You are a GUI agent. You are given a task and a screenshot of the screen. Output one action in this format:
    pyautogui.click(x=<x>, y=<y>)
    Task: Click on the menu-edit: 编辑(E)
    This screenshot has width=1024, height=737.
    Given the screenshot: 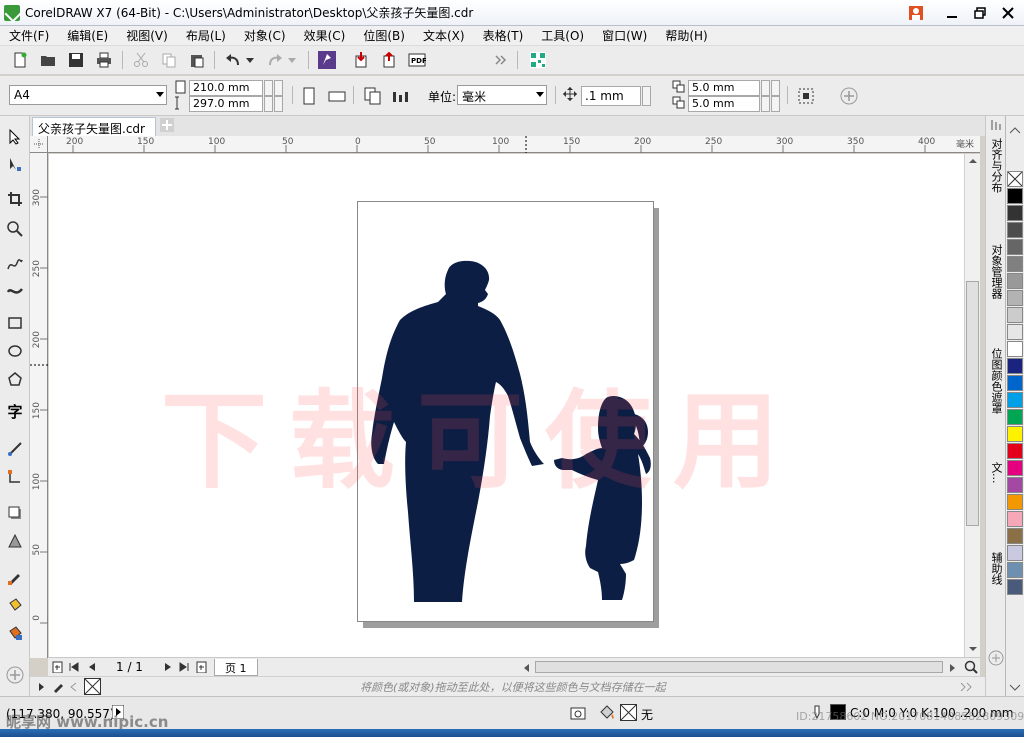 What is the action you would take?
    pyautogui.click(x=87, y=35)
    